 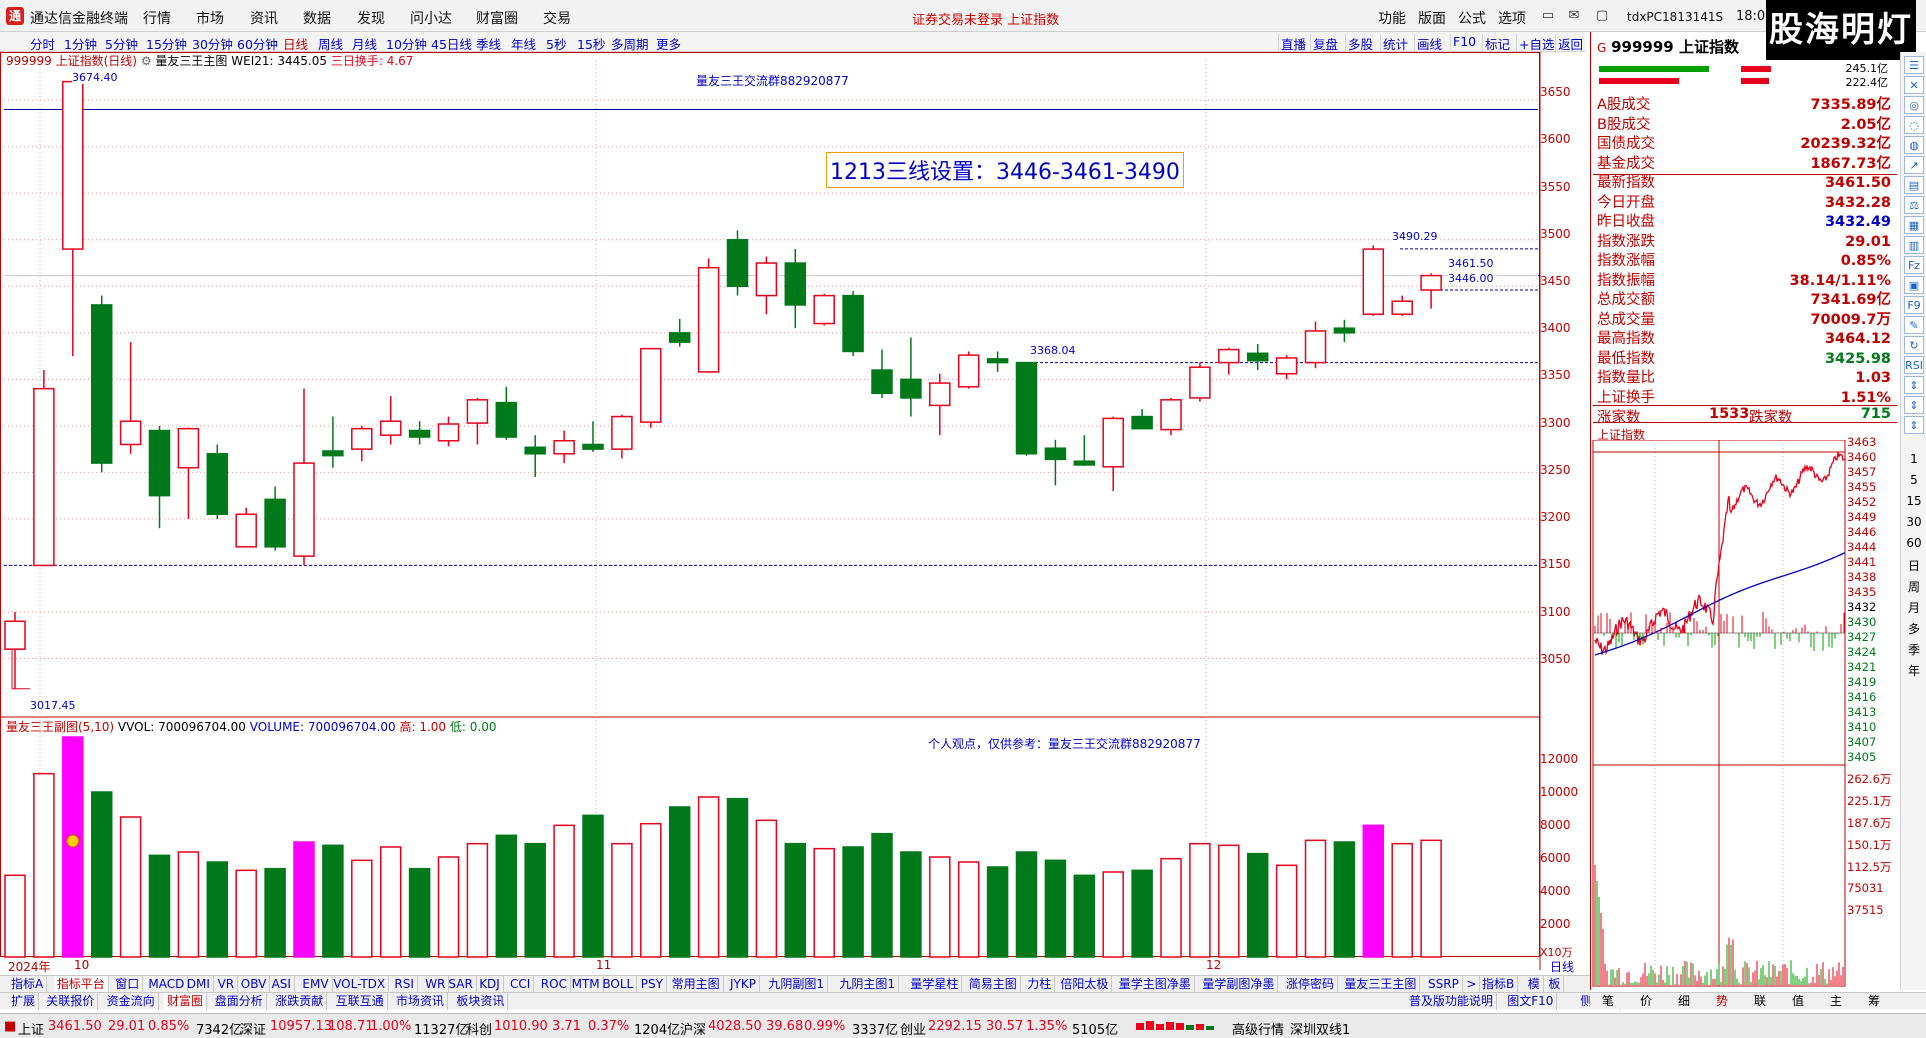 What do you see at coordinates (1570, 43) in the screenshot?
I see `back-button: 返回` at bounding box center [1570, 43].